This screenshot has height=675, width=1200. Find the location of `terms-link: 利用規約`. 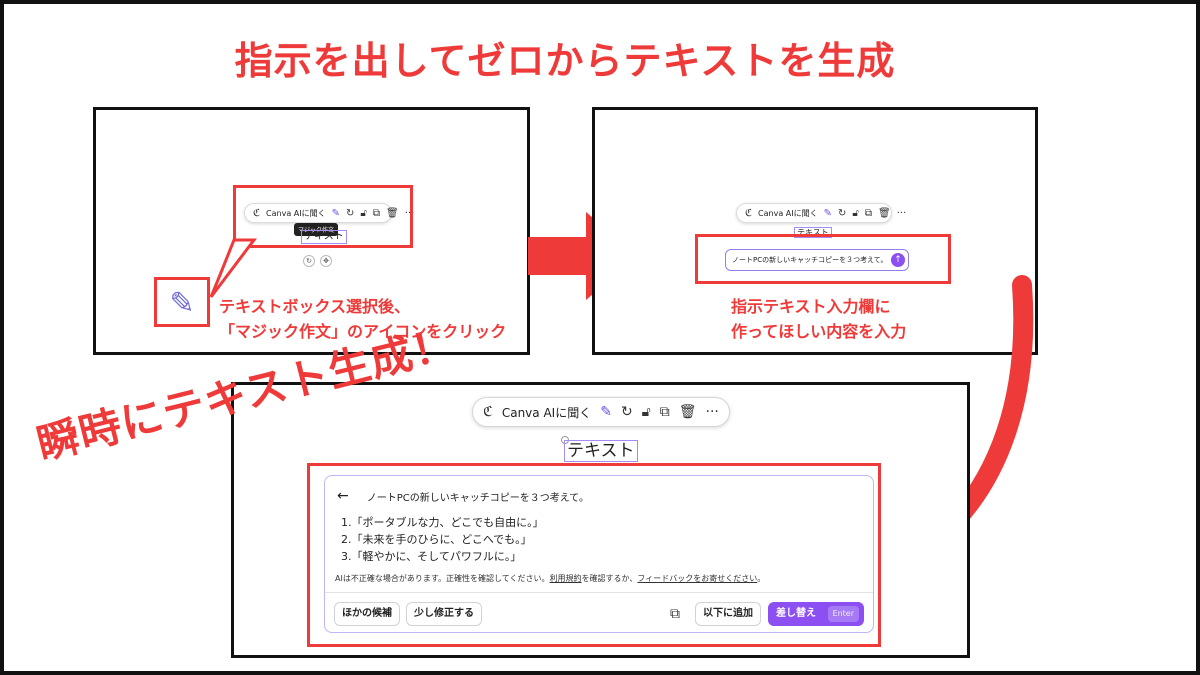

terms-link: 利用規約 is located at coordinates (566, 578).